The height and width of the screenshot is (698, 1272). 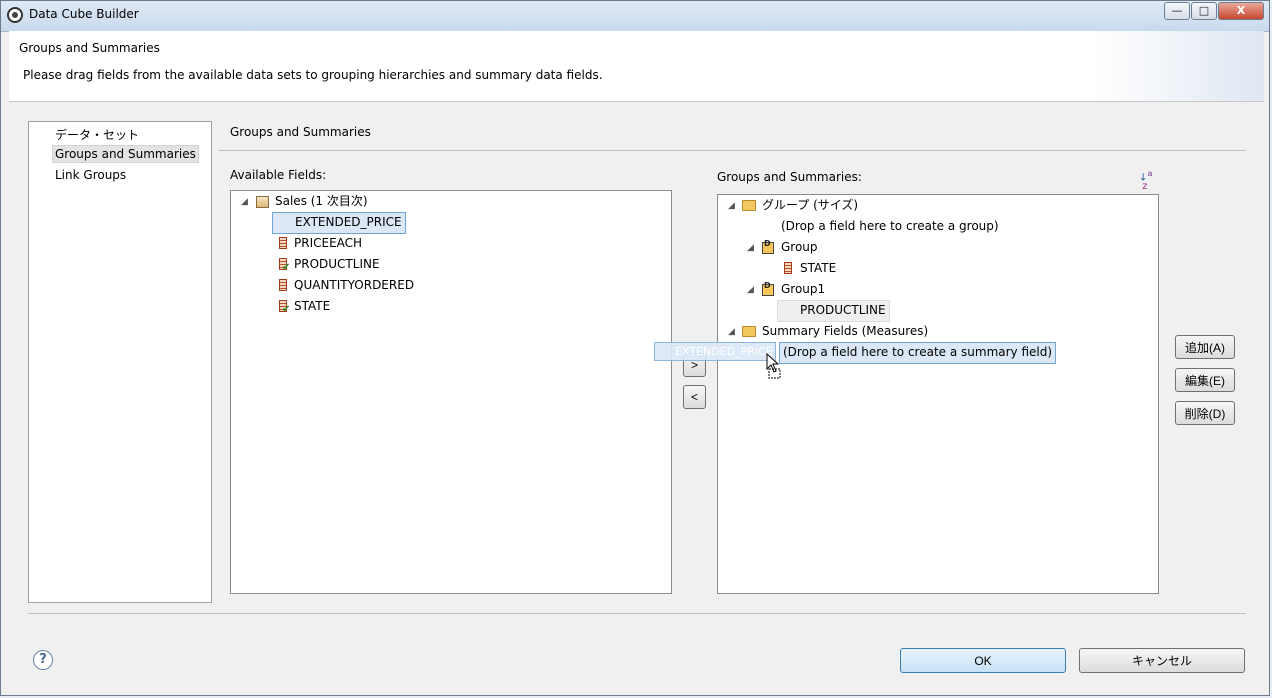 I want to click on remove-from-group-button: <, so click(x=694, y=397).